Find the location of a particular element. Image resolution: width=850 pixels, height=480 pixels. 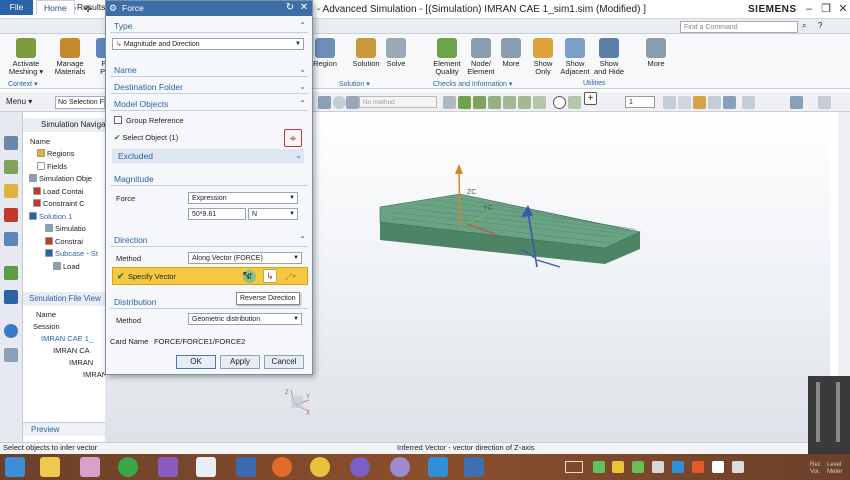

layer-settings-icon is located at coordinates (669, 102).